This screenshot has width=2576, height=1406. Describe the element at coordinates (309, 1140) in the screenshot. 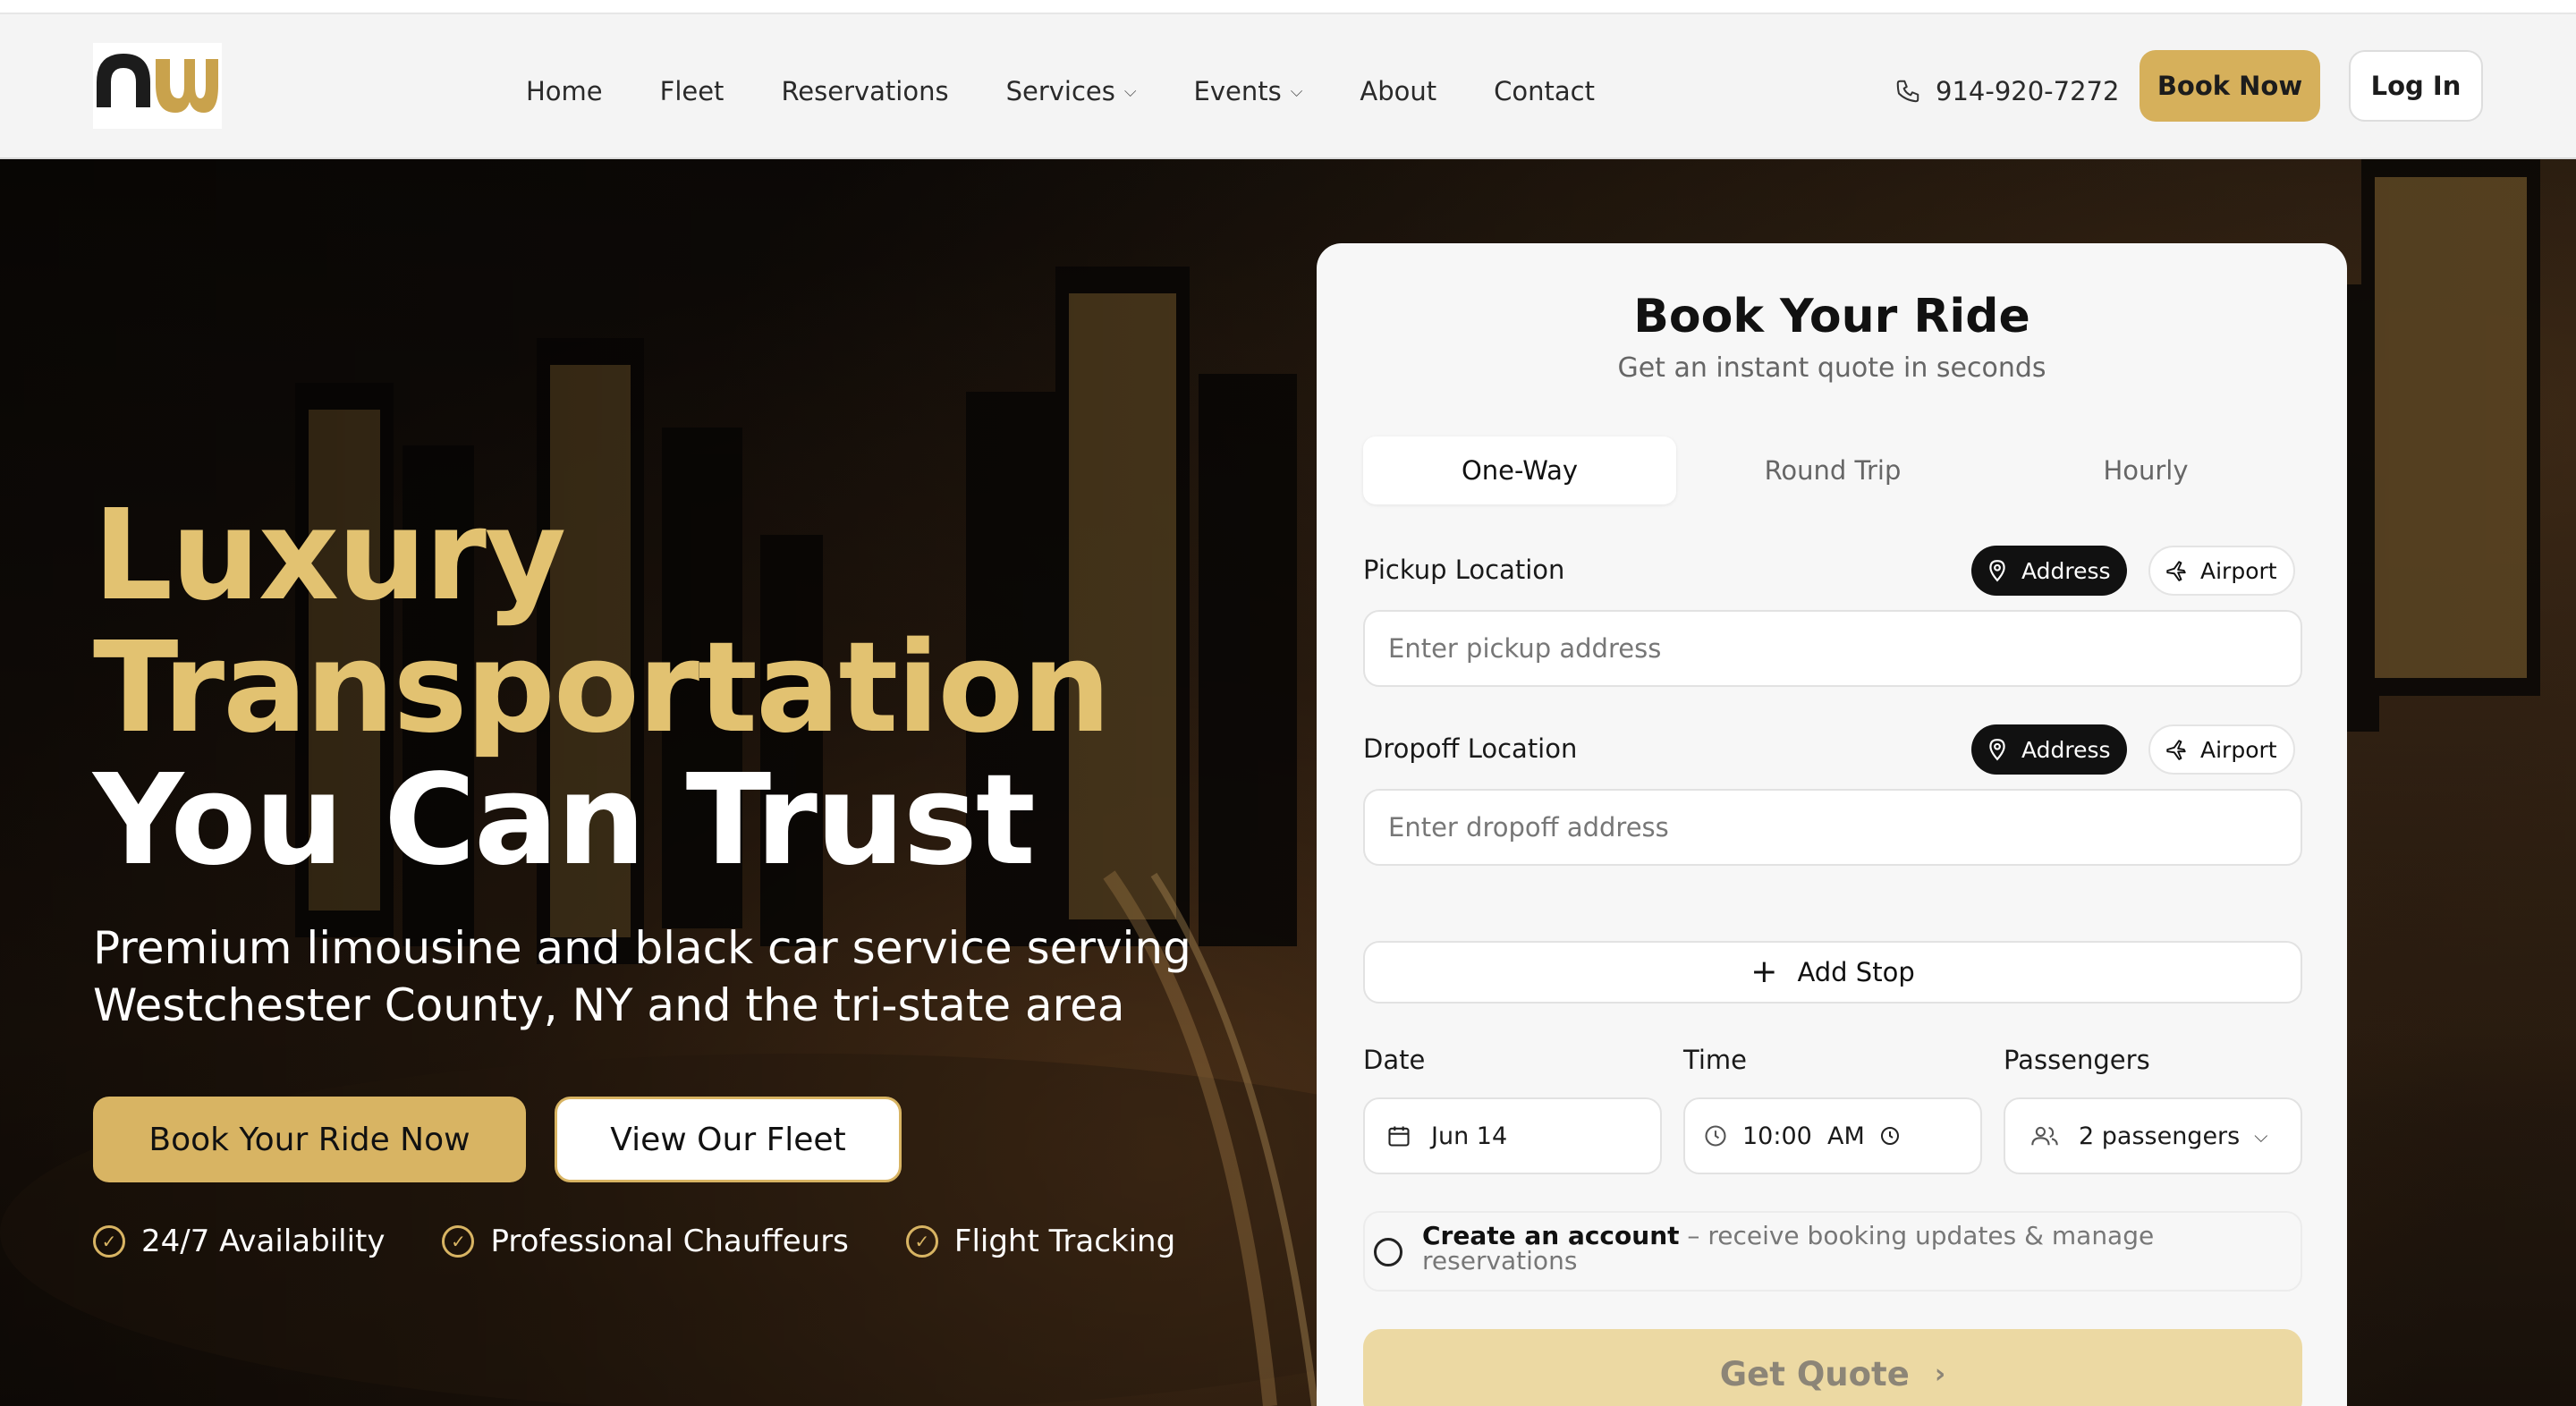

I see `book-your-ride-button: Book Your Ride Now` at that location.